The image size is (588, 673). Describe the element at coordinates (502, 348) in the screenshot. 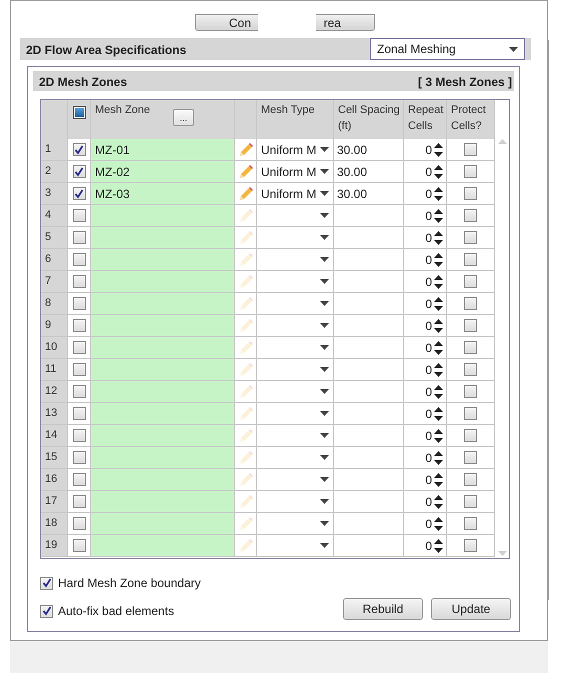

I see `scrollbar` at that location.